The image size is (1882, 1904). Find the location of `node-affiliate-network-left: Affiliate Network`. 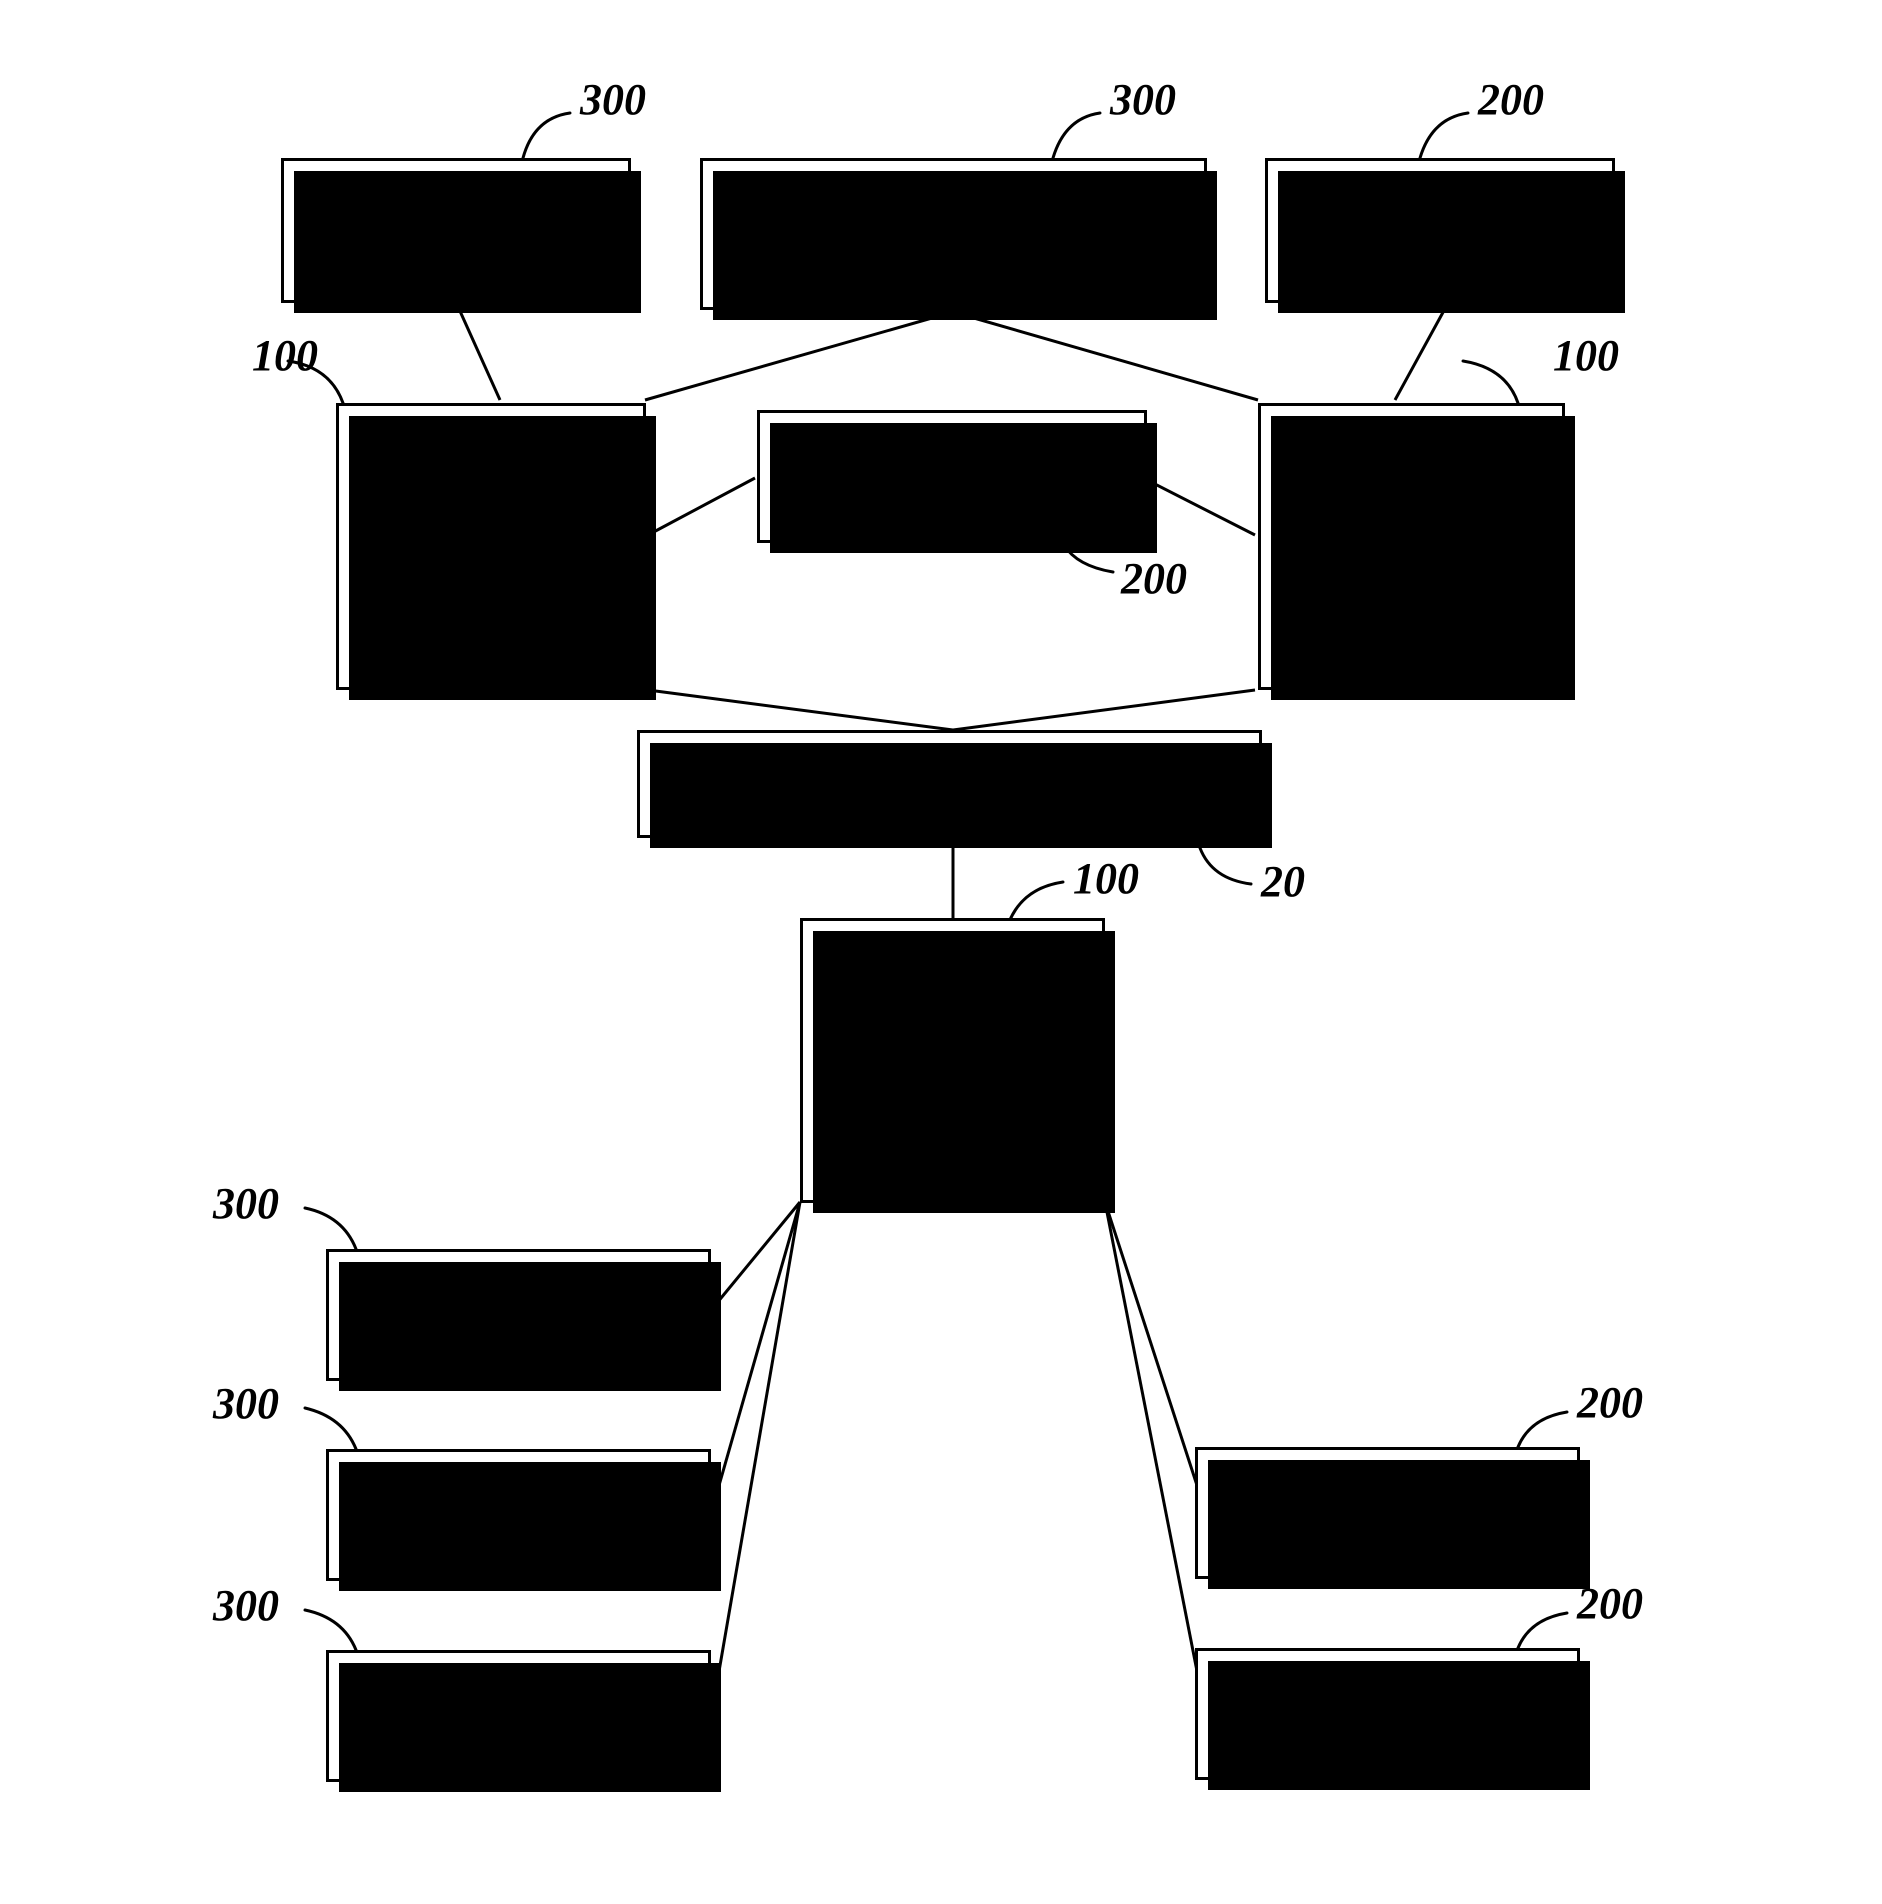

node-affiliate-network-left: Affiliate Network is located at coordinates (496, 551).